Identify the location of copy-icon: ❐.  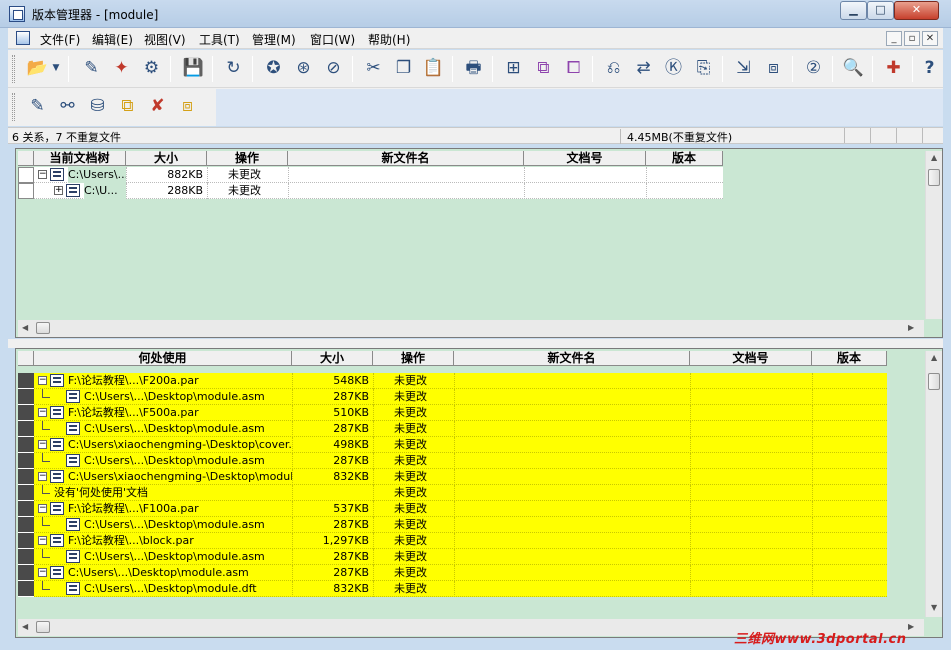
(403, 68).